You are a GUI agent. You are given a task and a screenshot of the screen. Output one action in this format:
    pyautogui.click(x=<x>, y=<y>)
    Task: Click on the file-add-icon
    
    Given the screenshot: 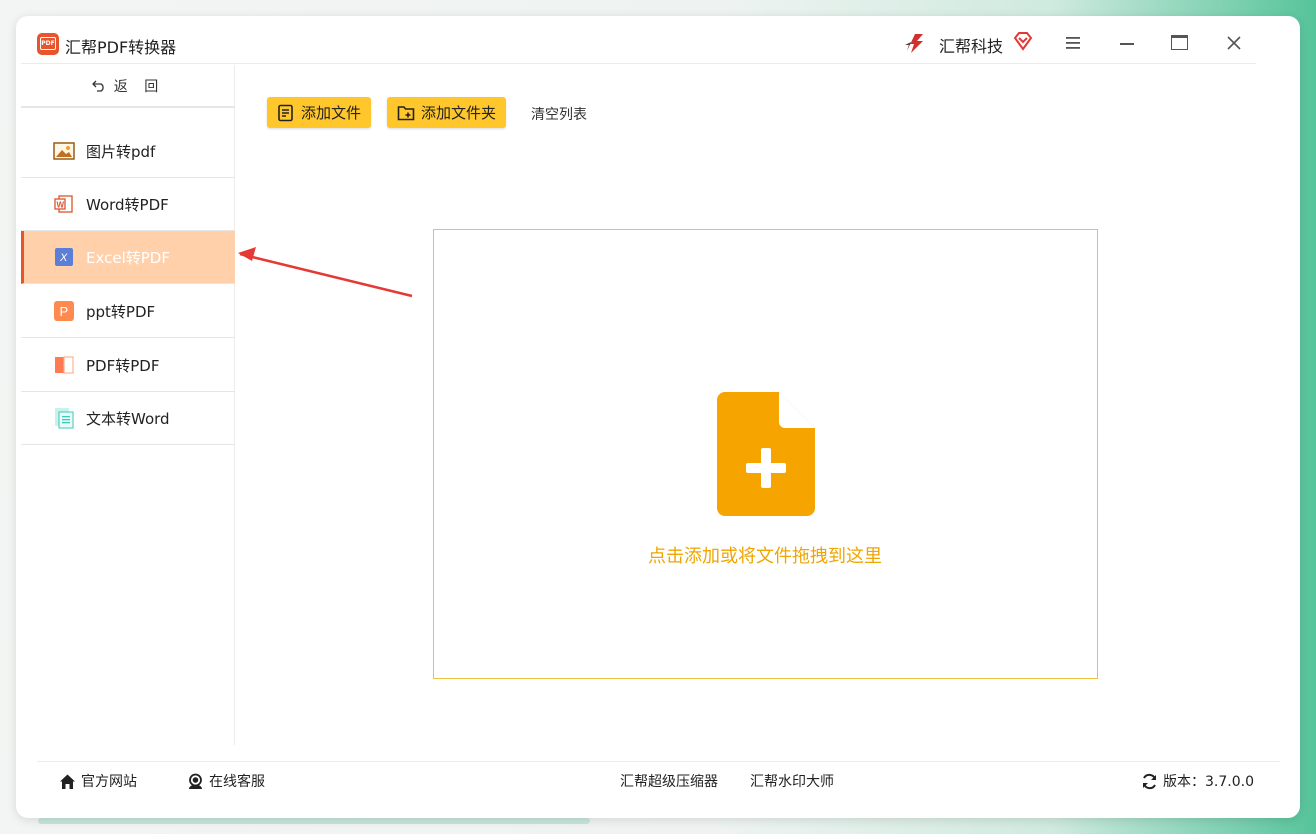 What is the action you would take?
    pyautogui.click(x=766, y=454)
    